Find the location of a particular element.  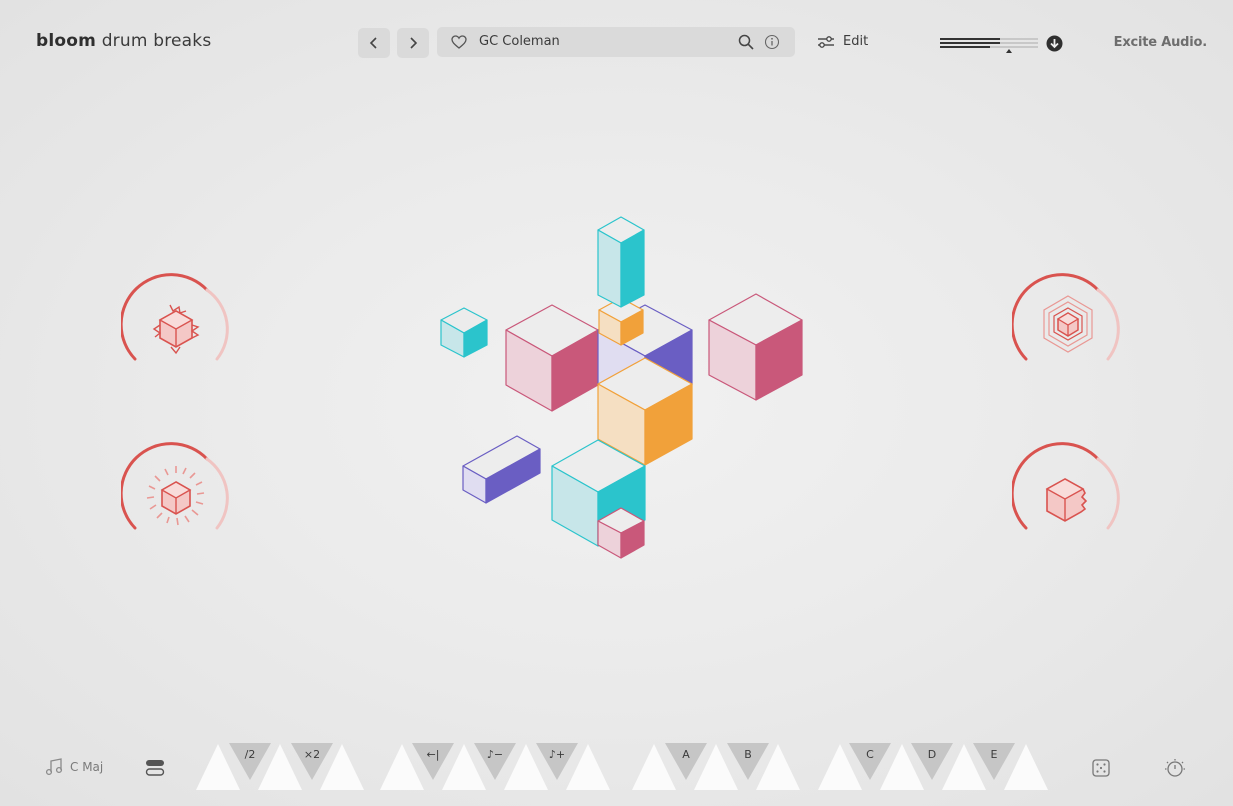

bottom-bar: C Maj /2 ×2 ←| ♪− ♪+ A B C D E is located at coordinates (616, 768).